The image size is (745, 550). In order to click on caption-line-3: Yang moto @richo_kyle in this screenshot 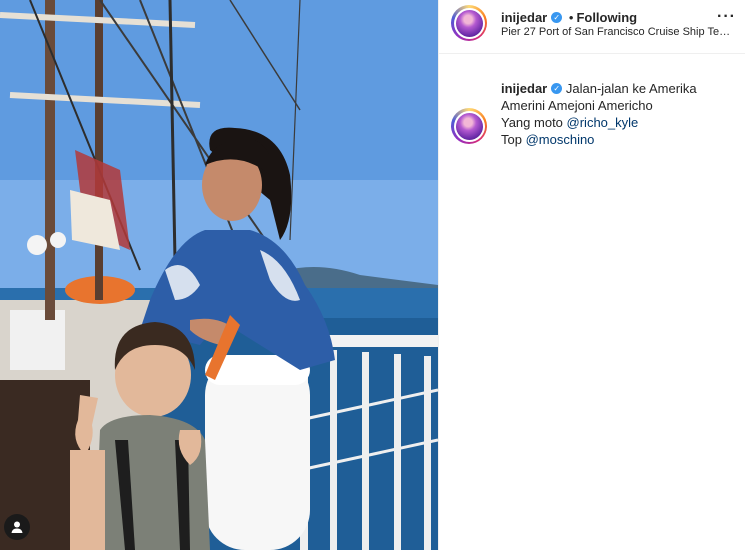, I will do `click(619, 122)`.